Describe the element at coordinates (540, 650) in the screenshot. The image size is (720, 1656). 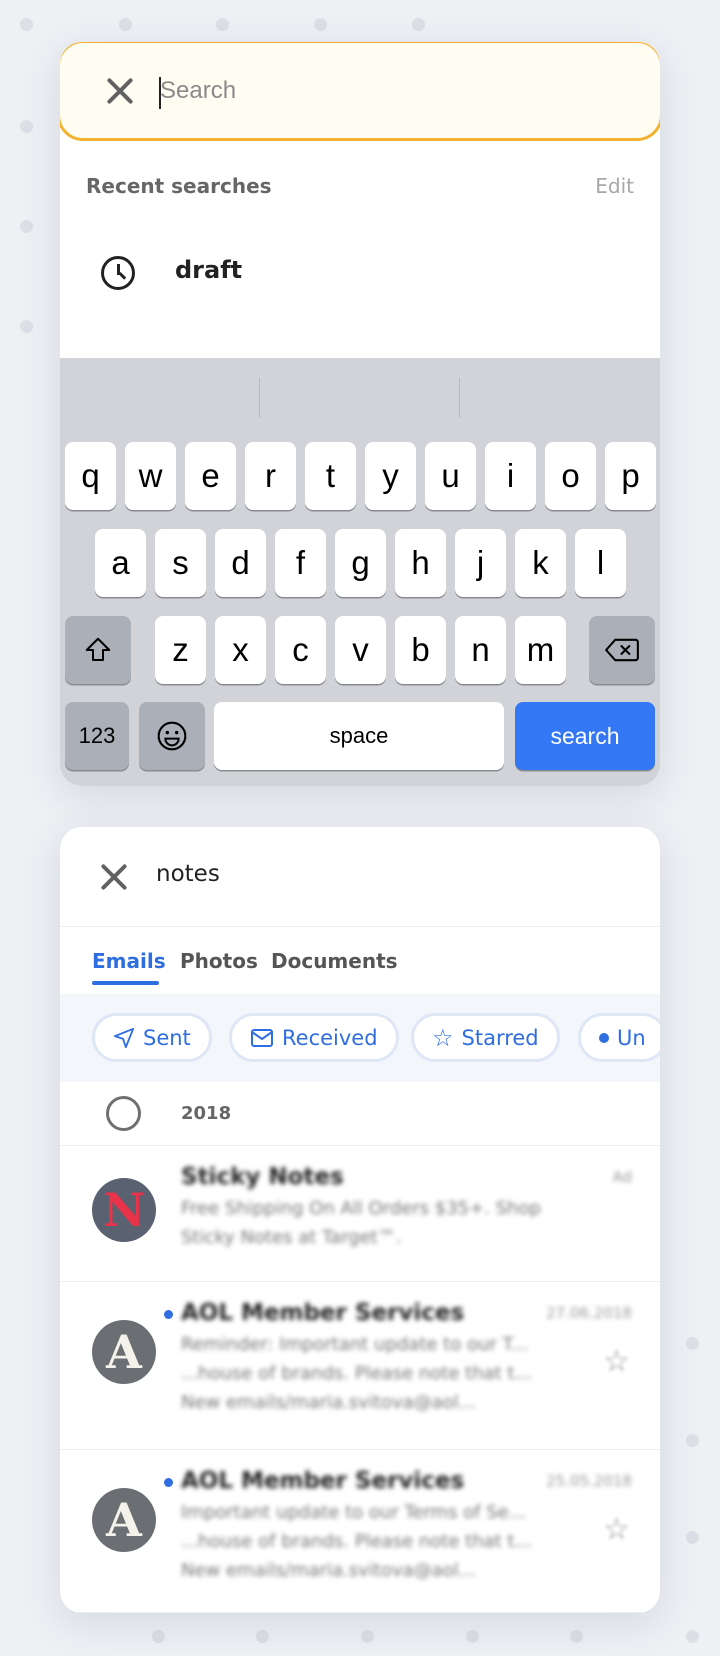
I see `key-m: m` at that location.